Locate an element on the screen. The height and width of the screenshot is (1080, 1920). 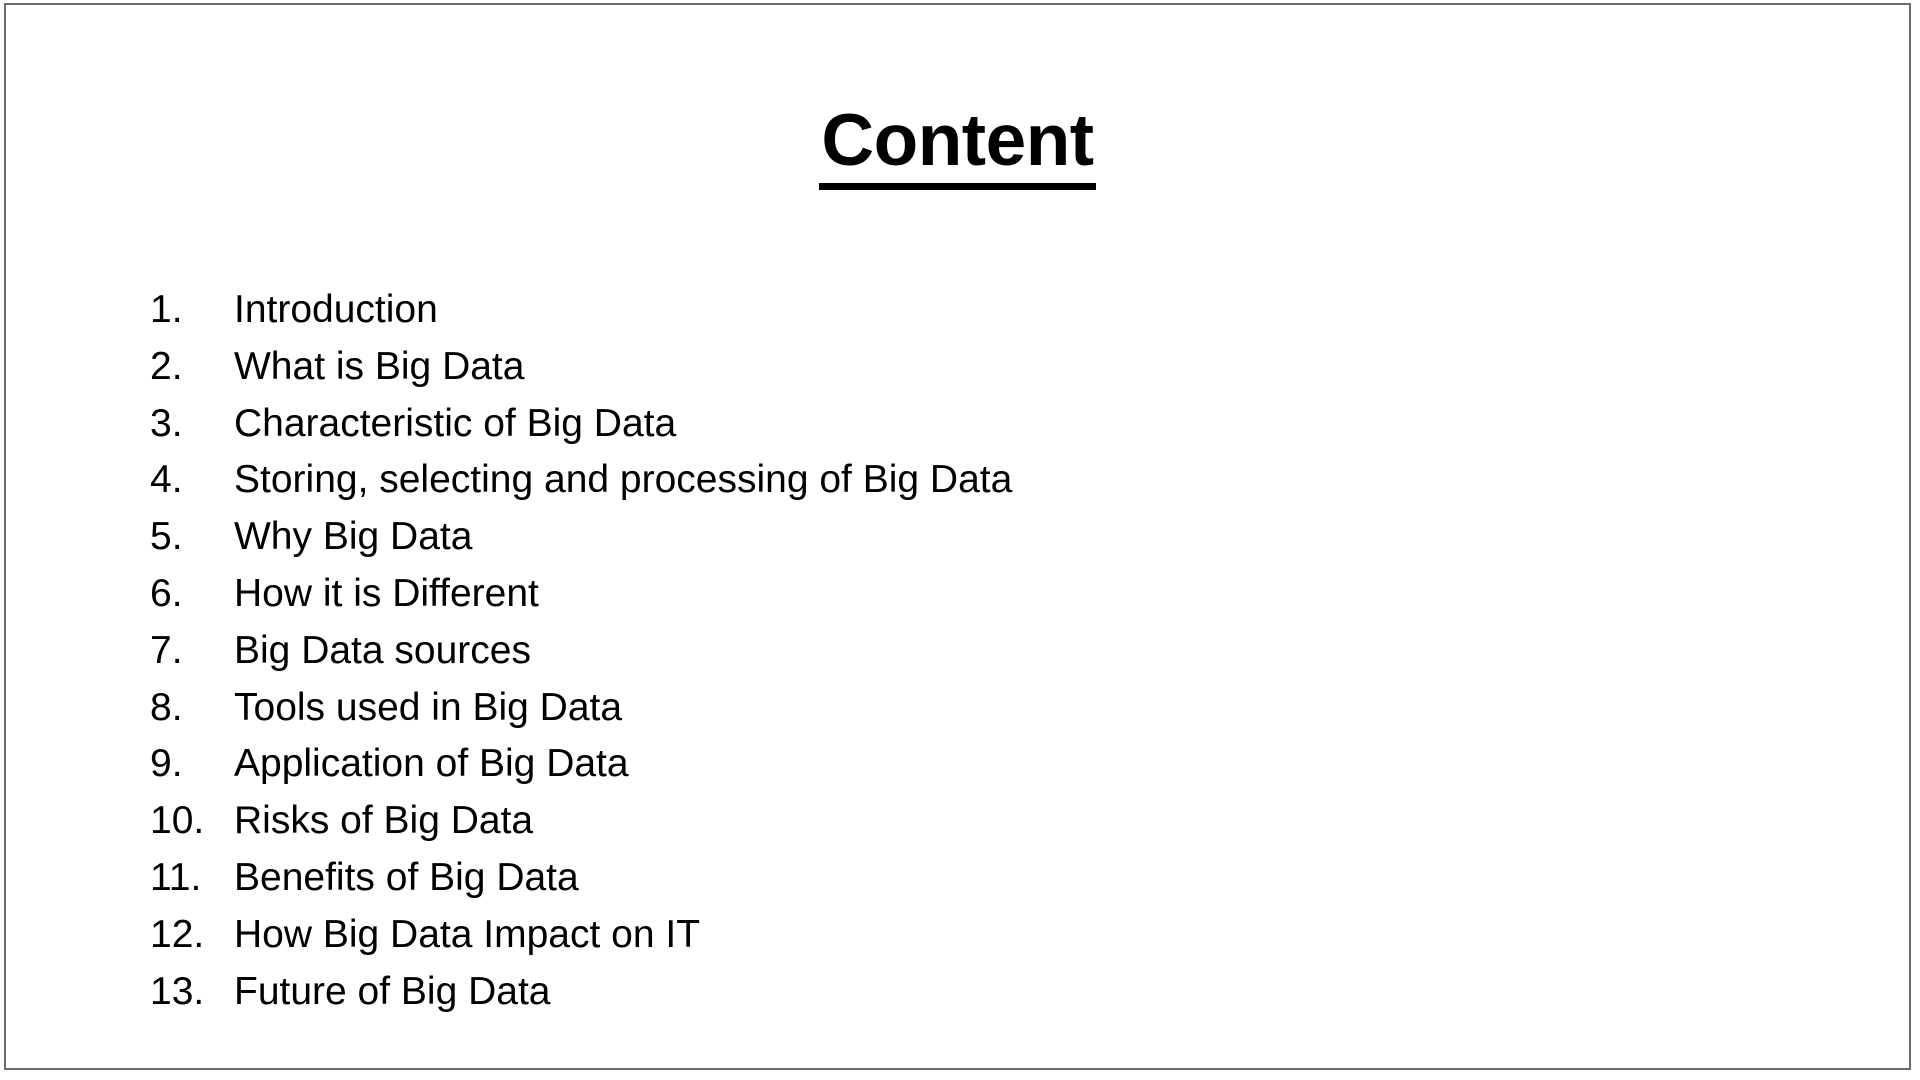
list-item: 1. Introduction is located at coordinates (950, 310).